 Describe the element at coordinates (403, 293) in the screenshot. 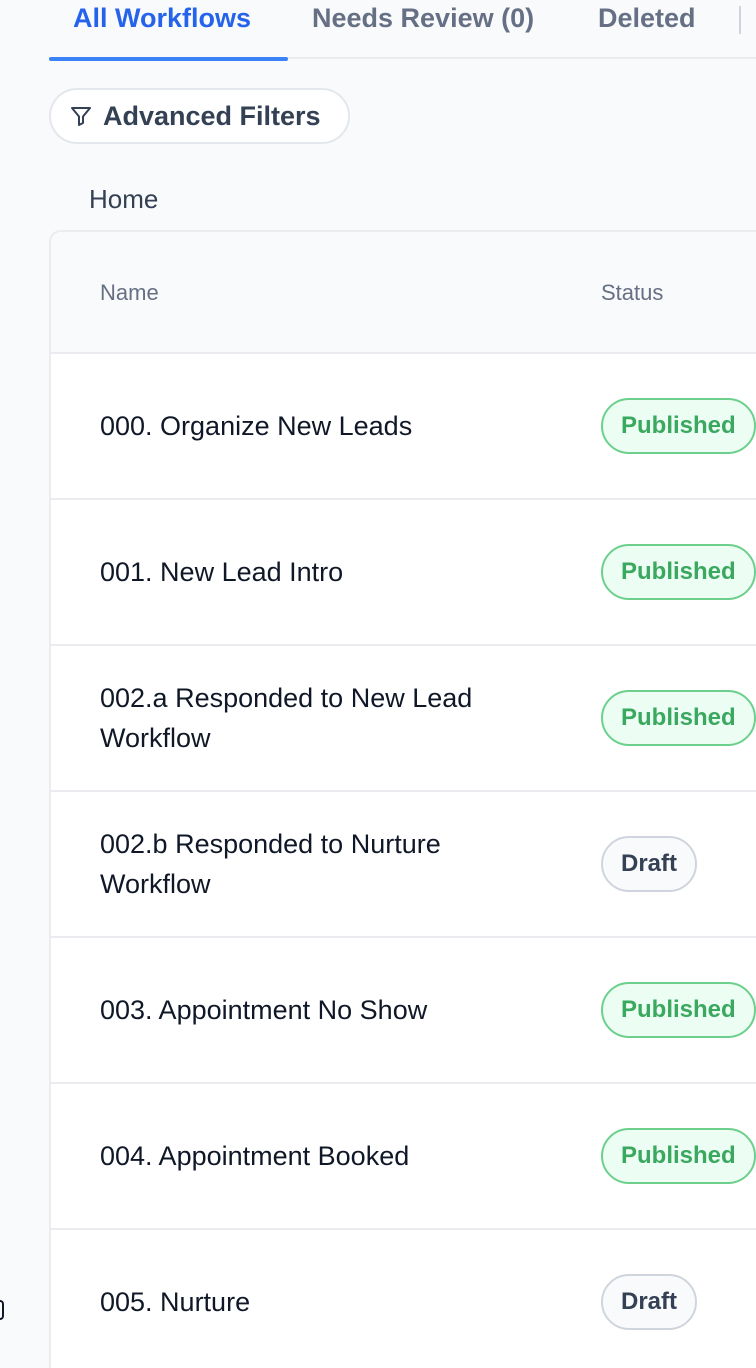

I see `table-header: Name Status` at that location.